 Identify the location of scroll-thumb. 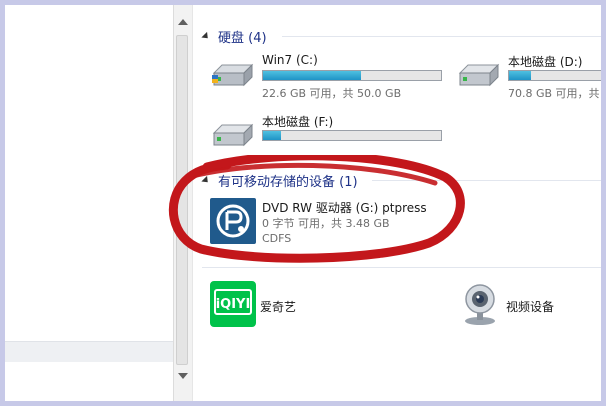
(182, 200).